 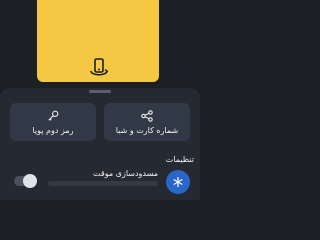 What do you see at coordinates (179, 159) in the screenshot?
I see `settings-section-title: تنظیمات` at bounding box center [179, 159].